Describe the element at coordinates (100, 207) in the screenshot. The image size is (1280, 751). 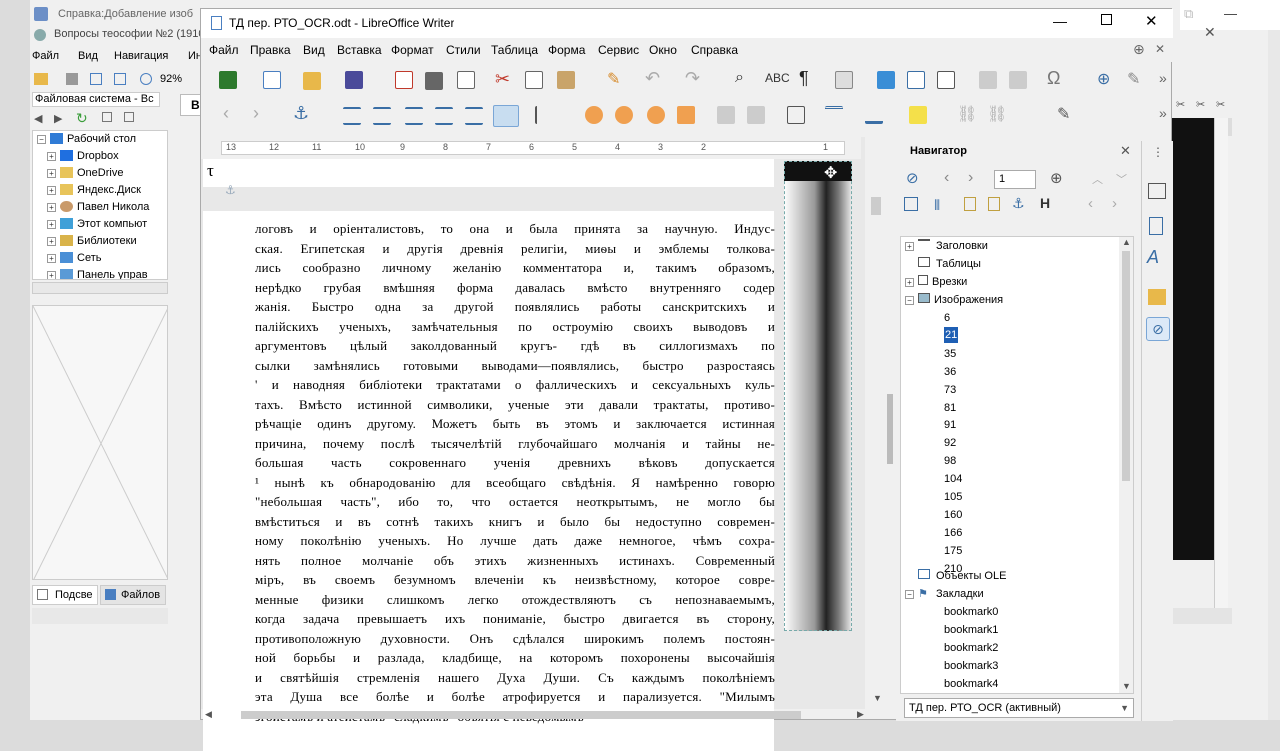
I see `tree-item-user: + Павел Никола` at that location.